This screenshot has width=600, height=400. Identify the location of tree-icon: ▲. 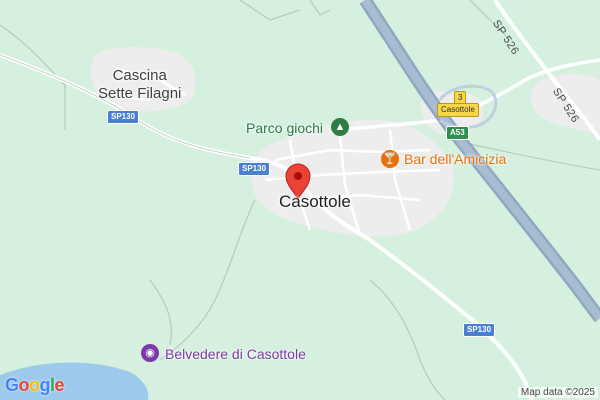
(340, 127).